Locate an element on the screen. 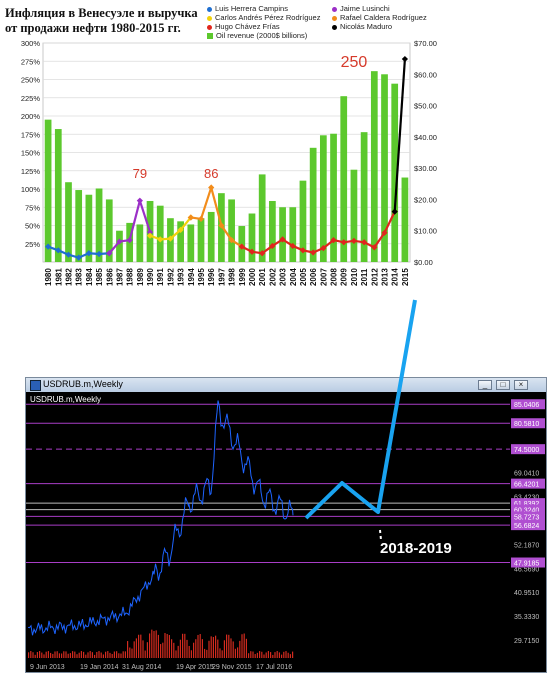  x-tick-label: 2003 is located at coordinates (283, 277).